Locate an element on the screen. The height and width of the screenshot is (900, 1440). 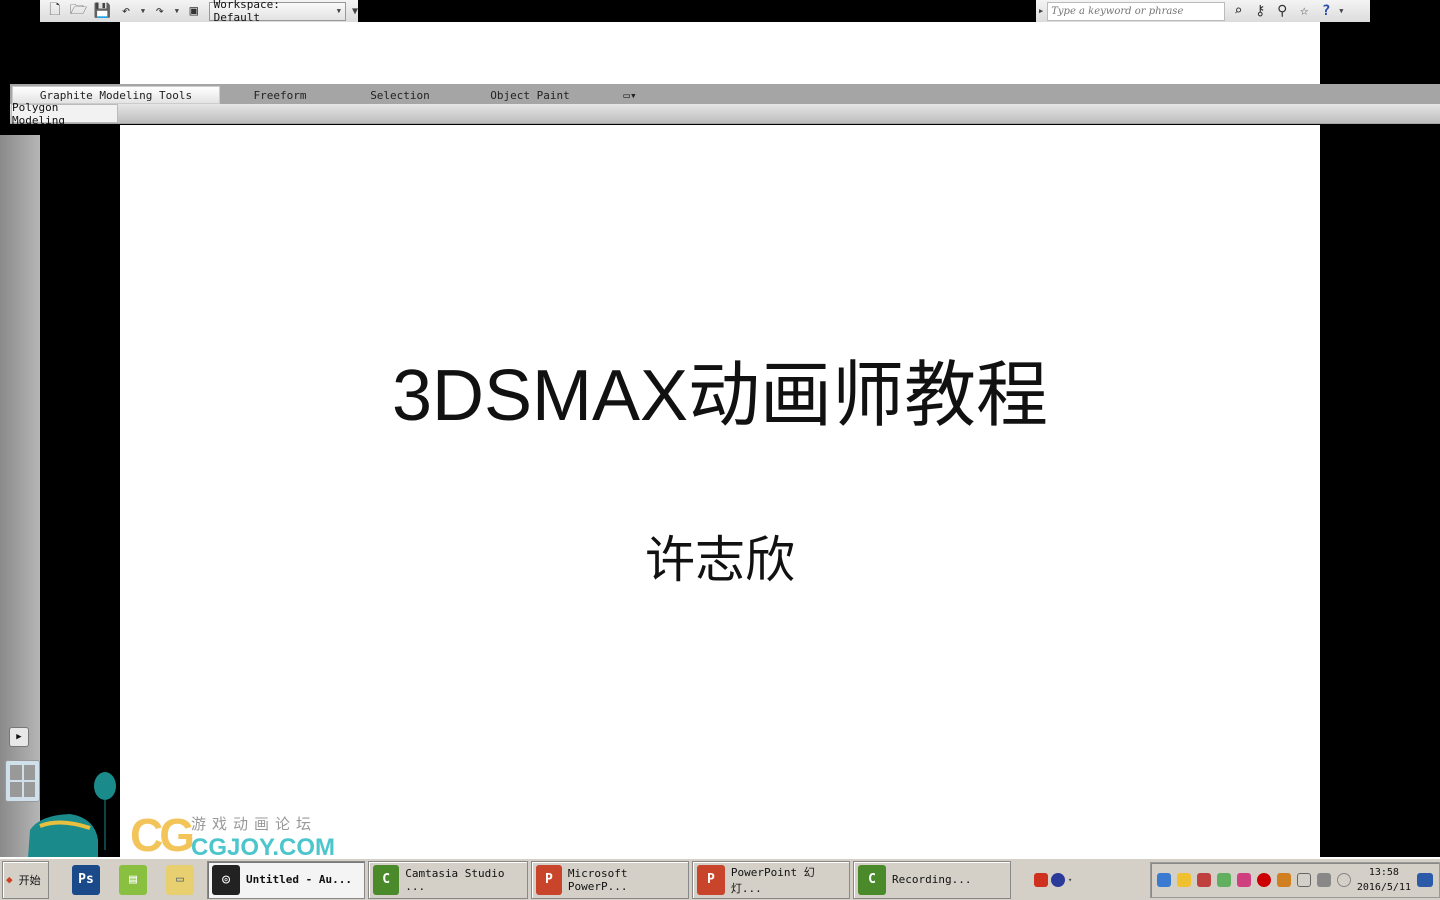
tab-freeform: Freeform is located at coordinates (280, 95).